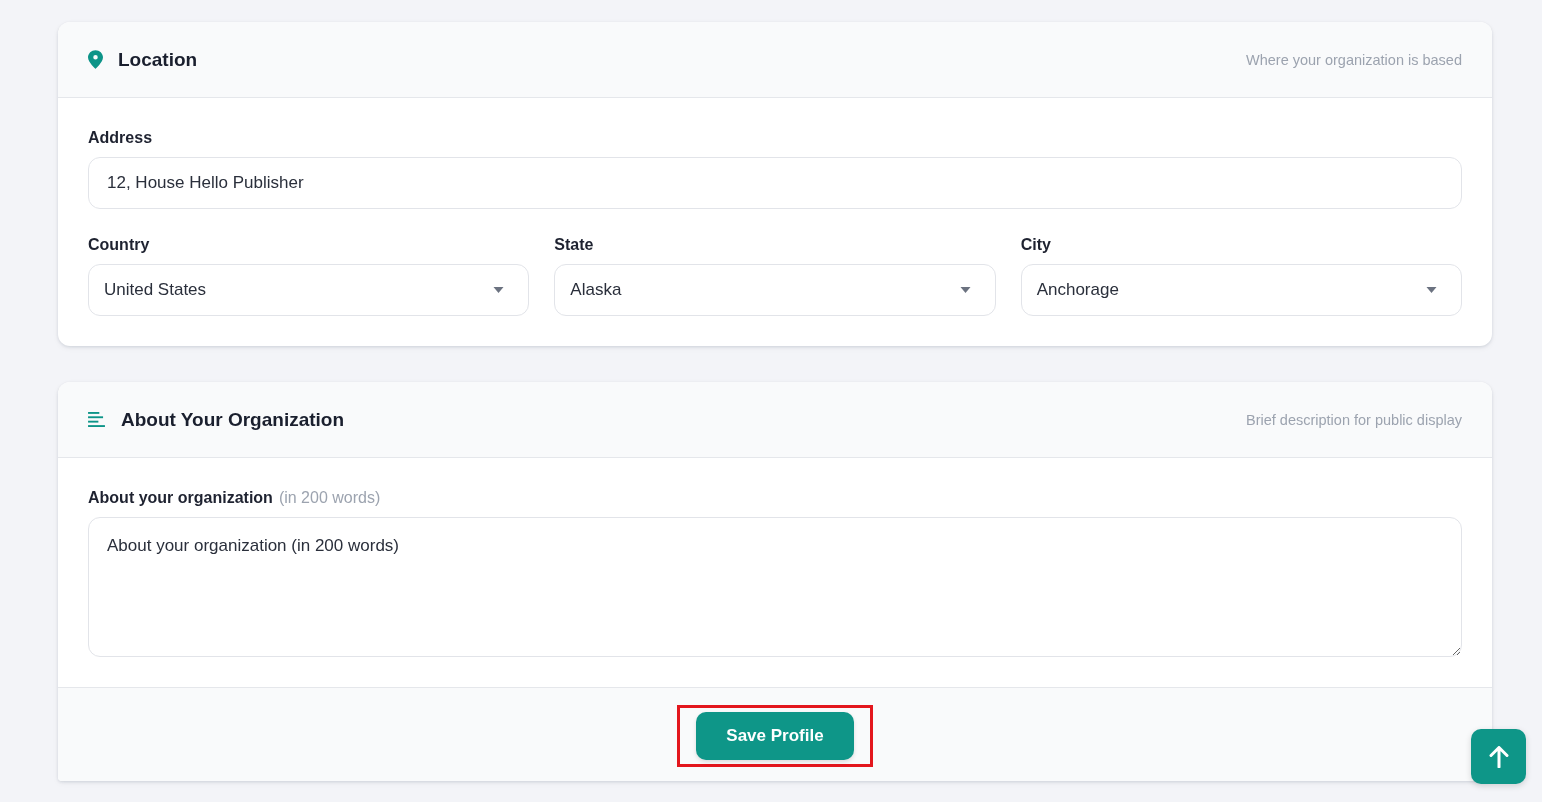  Describe the element at coordinates (1241, 290) in the screenshot. I see `dropdown: Anchorage` at that location.